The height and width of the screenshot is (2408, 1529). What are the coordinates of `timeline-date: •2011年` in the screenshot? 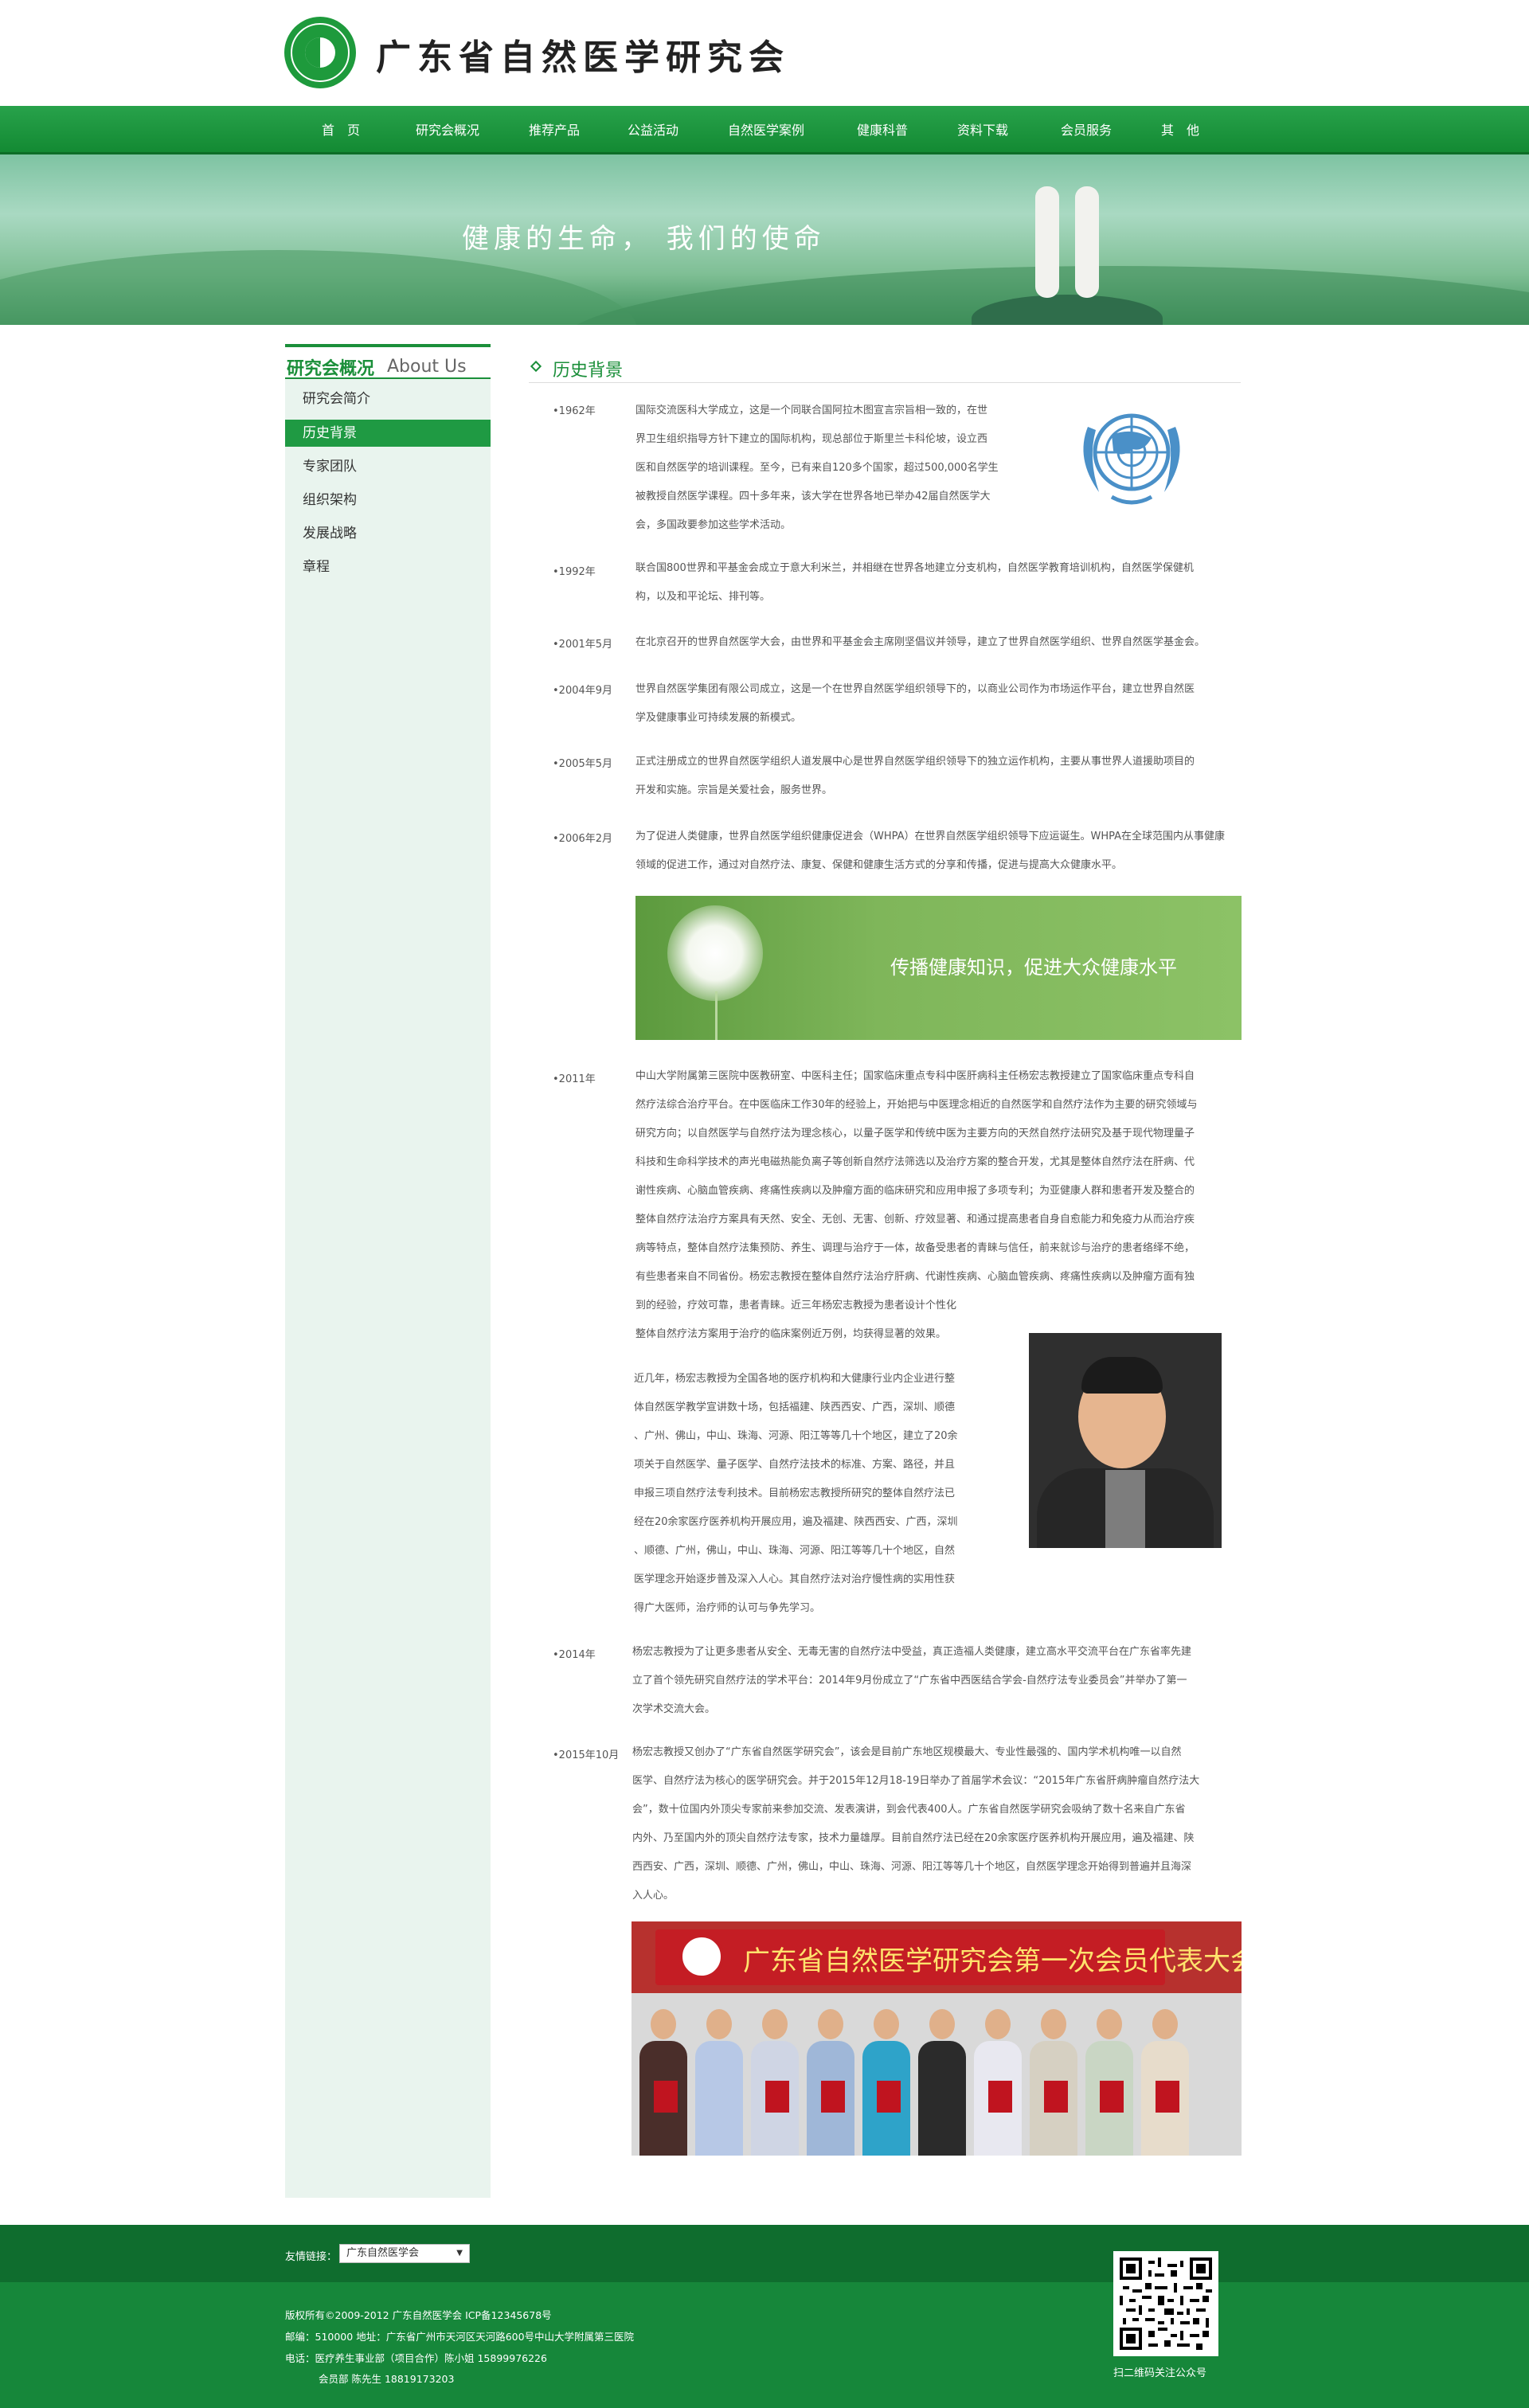 It's located at (574, 1079).